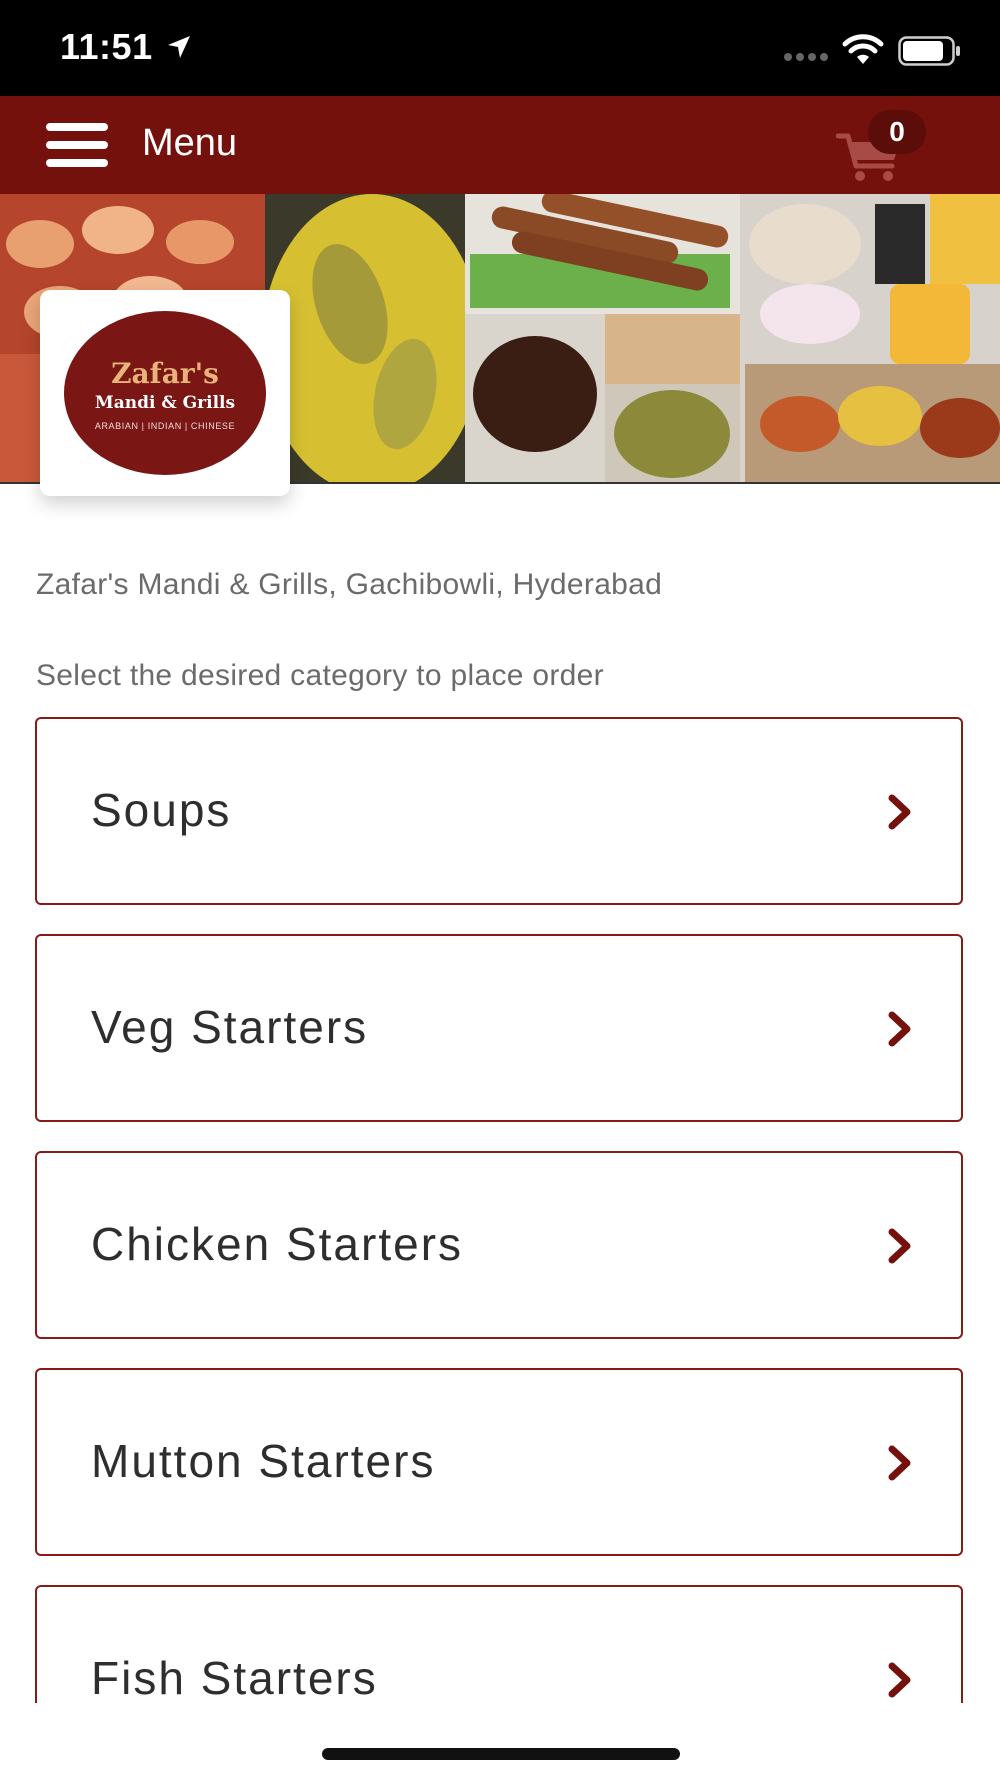 This screenshot has width=1000, height=1778. Describe the element at coordinates (499, 1245) in the screenshot. I see `category-chicken-starters: Chicken Starters` at that location.